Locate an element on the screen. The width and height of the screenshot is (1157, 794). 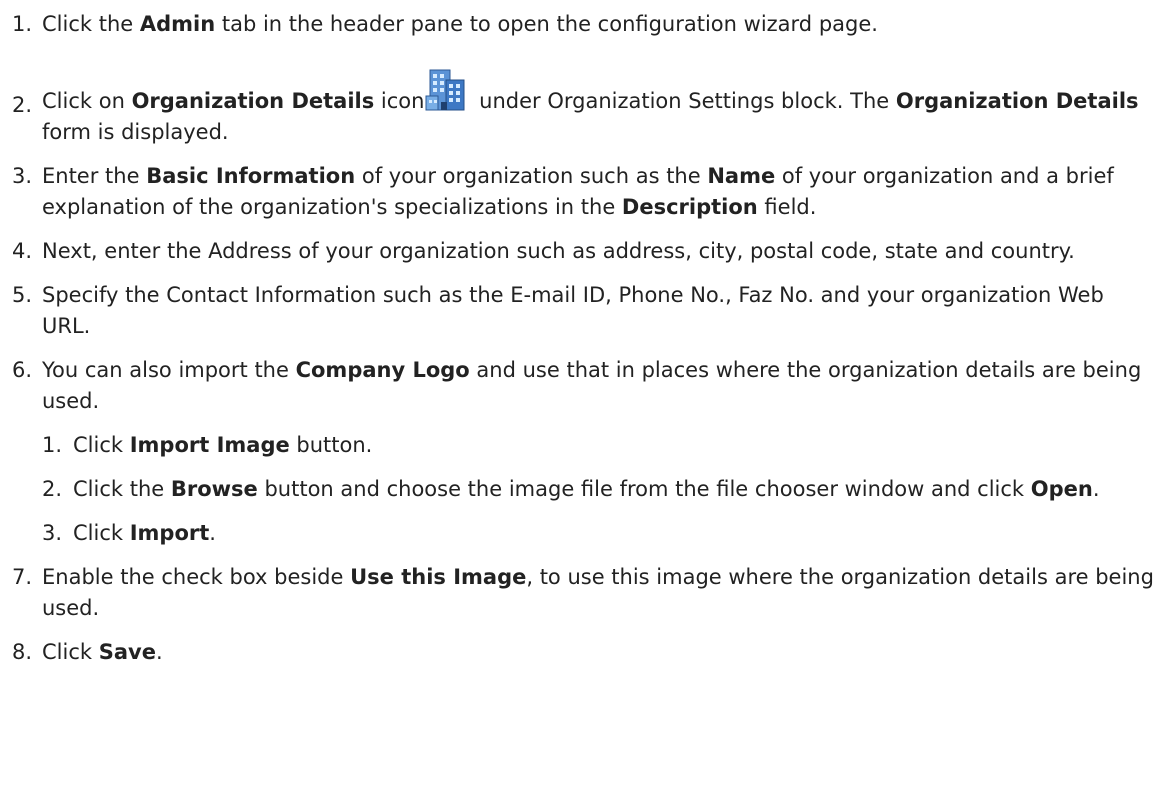
step-number: 2. is located at coordinates (22, 105).